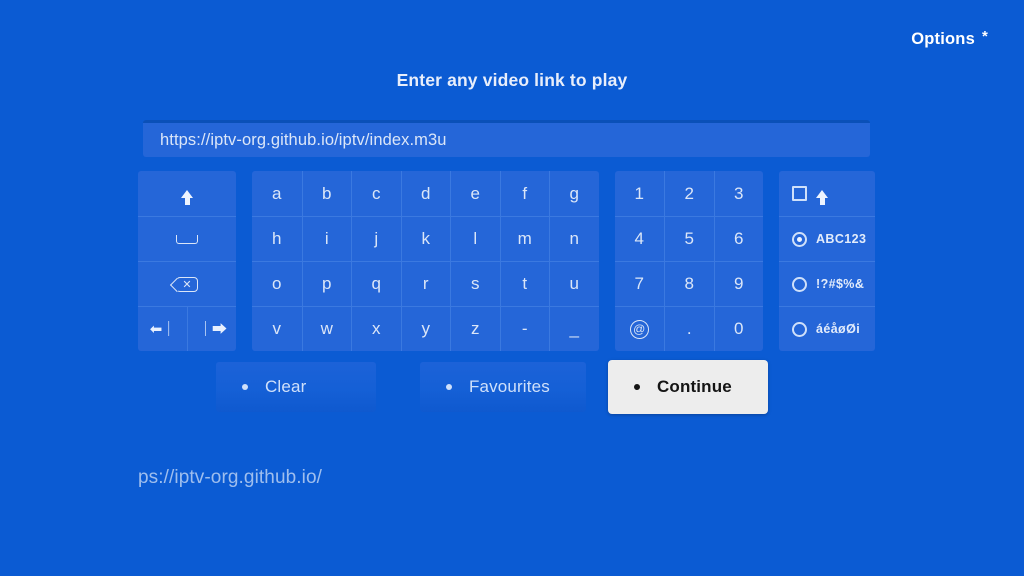 The height and width of the screenshot is (576, 1024). I want to click on keyboard-mode-panel: ABC123 !?#$%& áéåøØi, so click(827, 261).